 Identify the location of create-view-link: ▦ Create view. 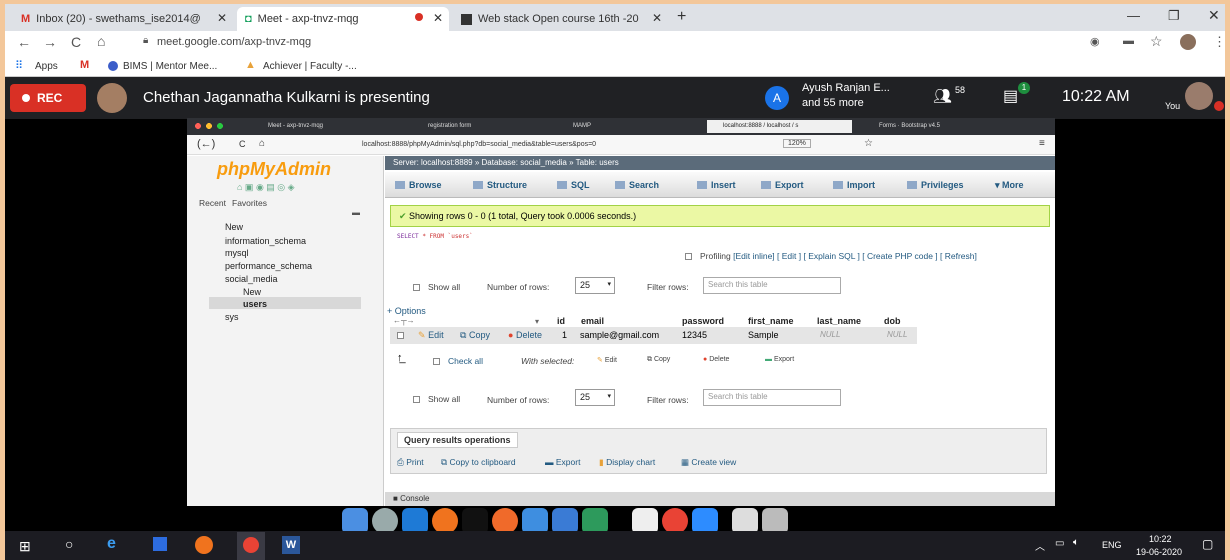
(708, 462).